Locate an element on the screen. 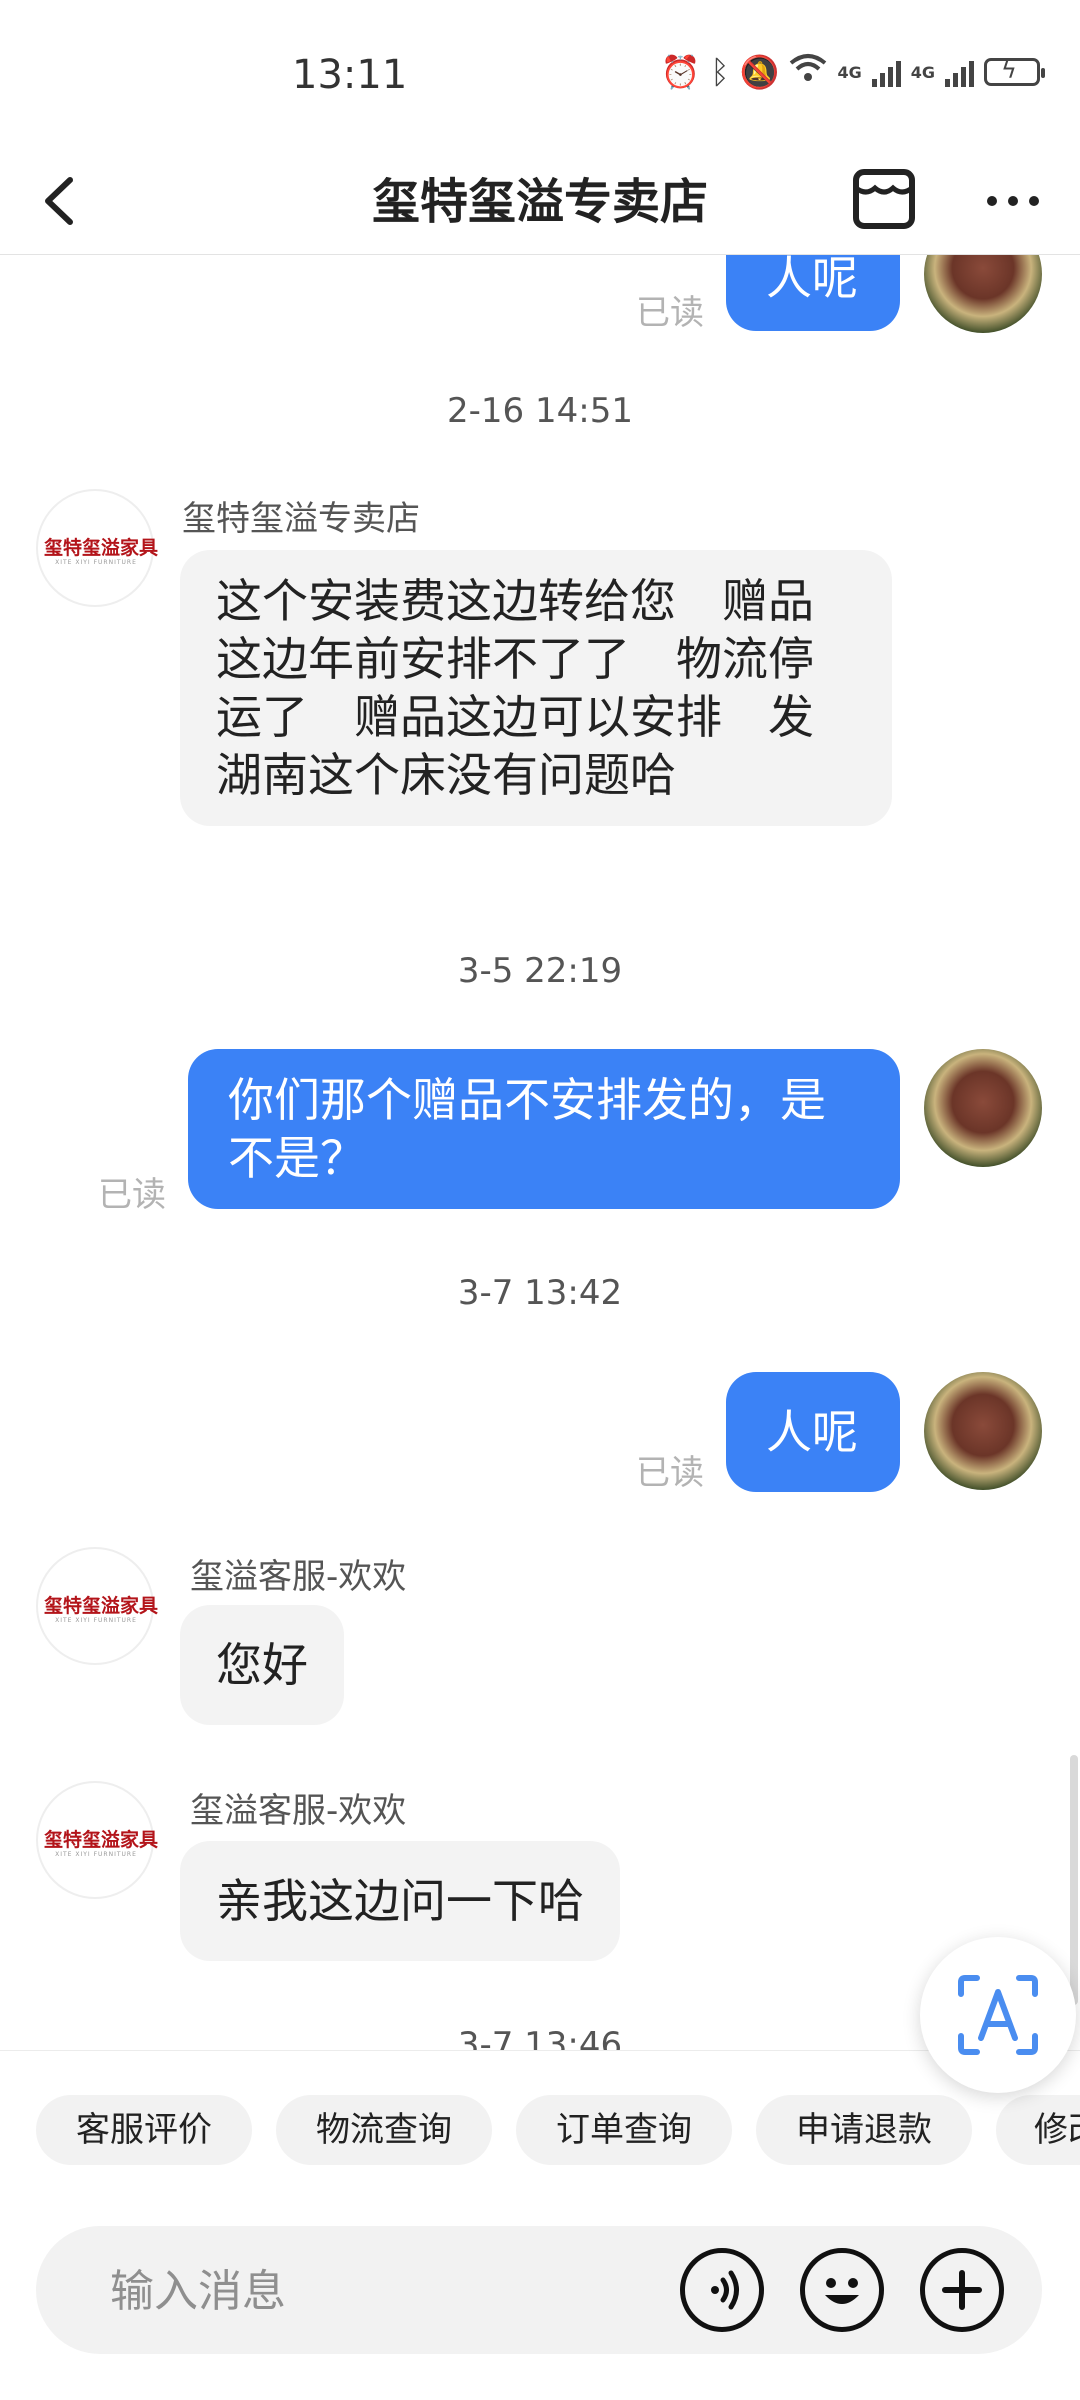 The image size is (1080, 2400). network-label-1: 4G is located at coordinates (849, 72).